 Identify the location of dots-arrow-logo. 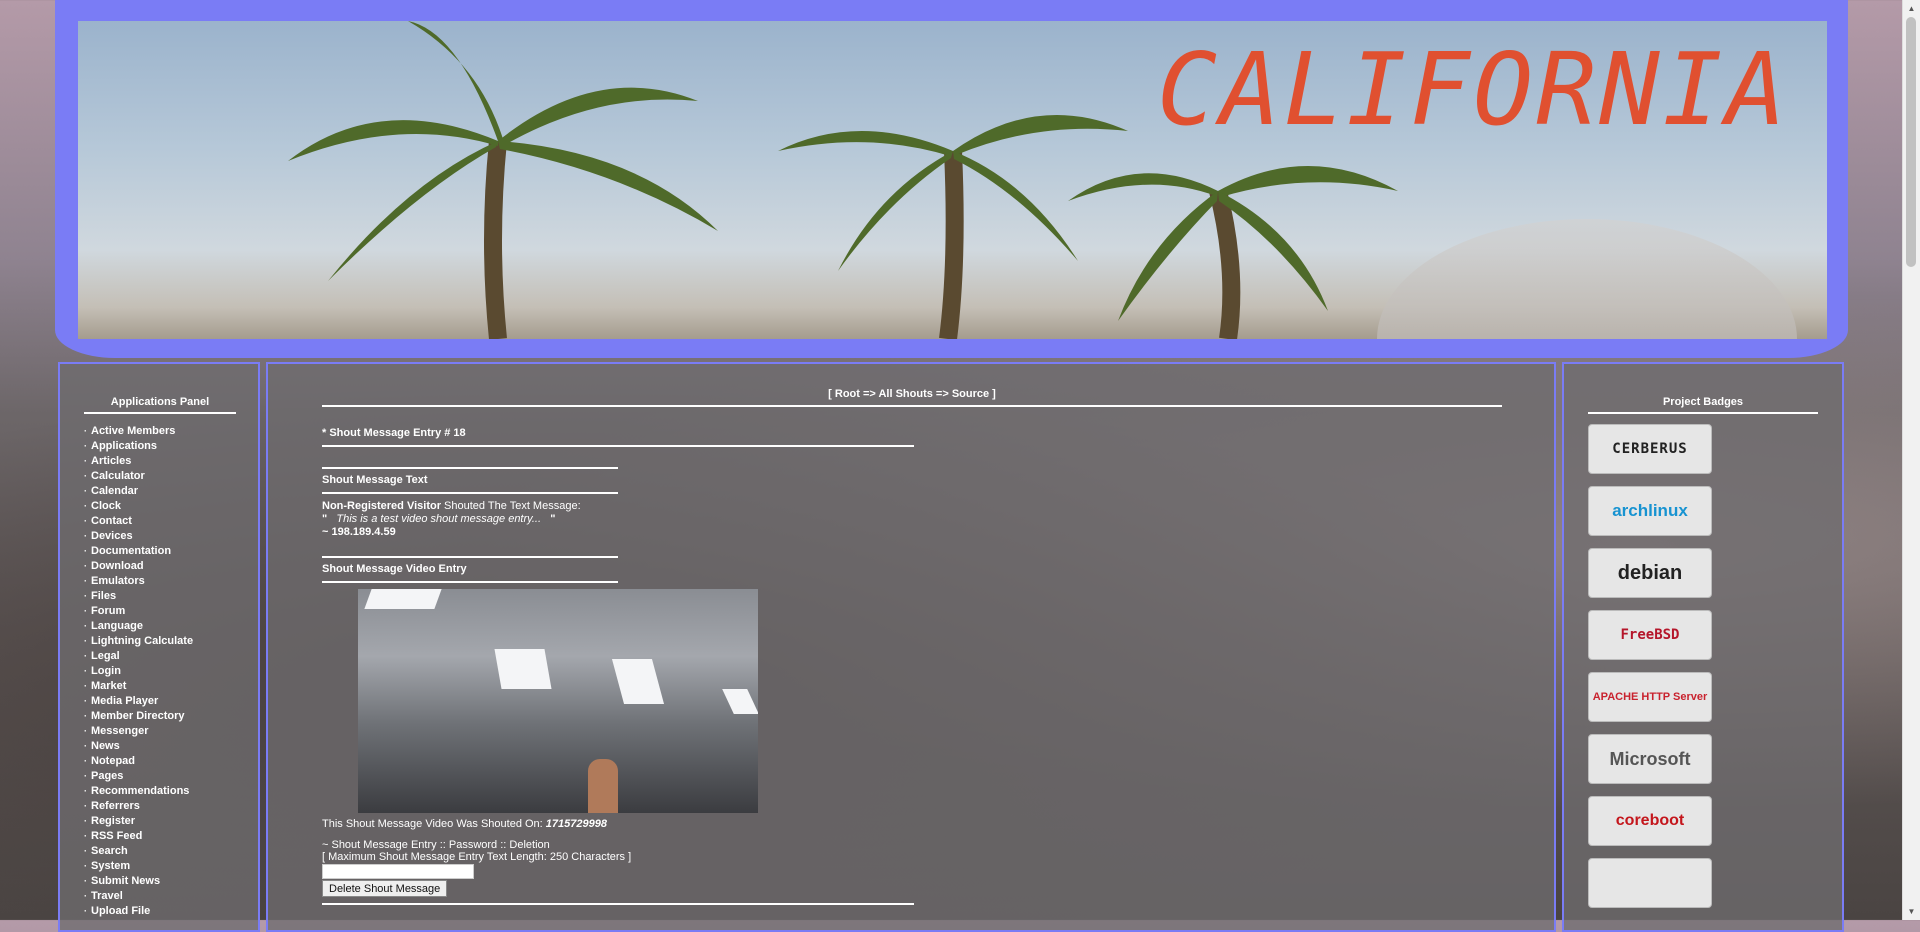
(1650, 883).